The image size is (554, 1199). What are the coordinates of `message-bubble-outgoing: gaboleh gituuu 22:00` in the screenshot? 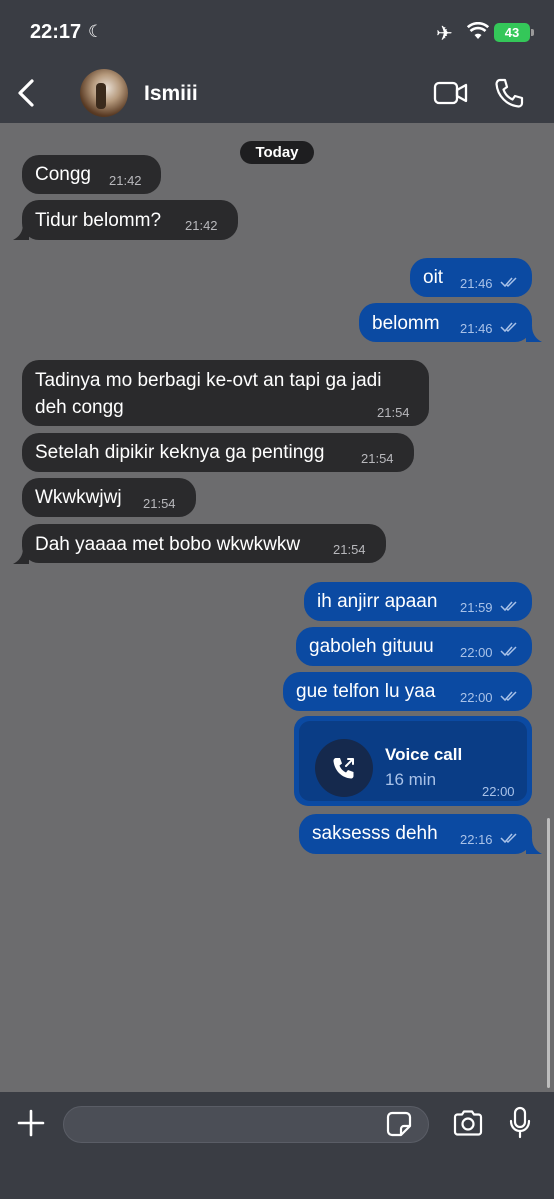 It's located at (414, 646).